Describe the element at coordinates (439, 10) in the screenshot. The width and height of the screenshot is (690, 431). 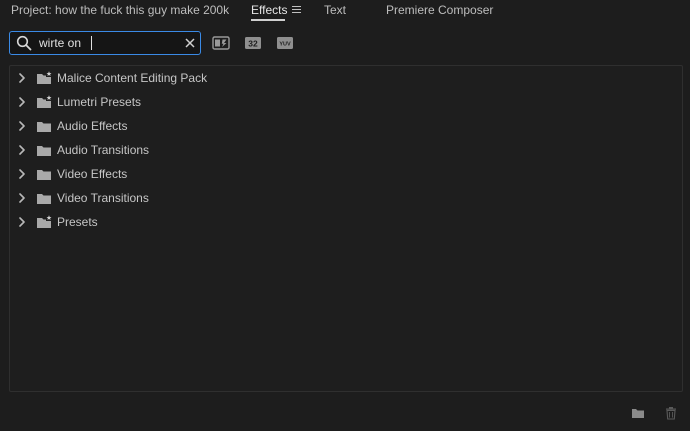
I see `tab-premiere-composer: Premiere Composer` at that location.